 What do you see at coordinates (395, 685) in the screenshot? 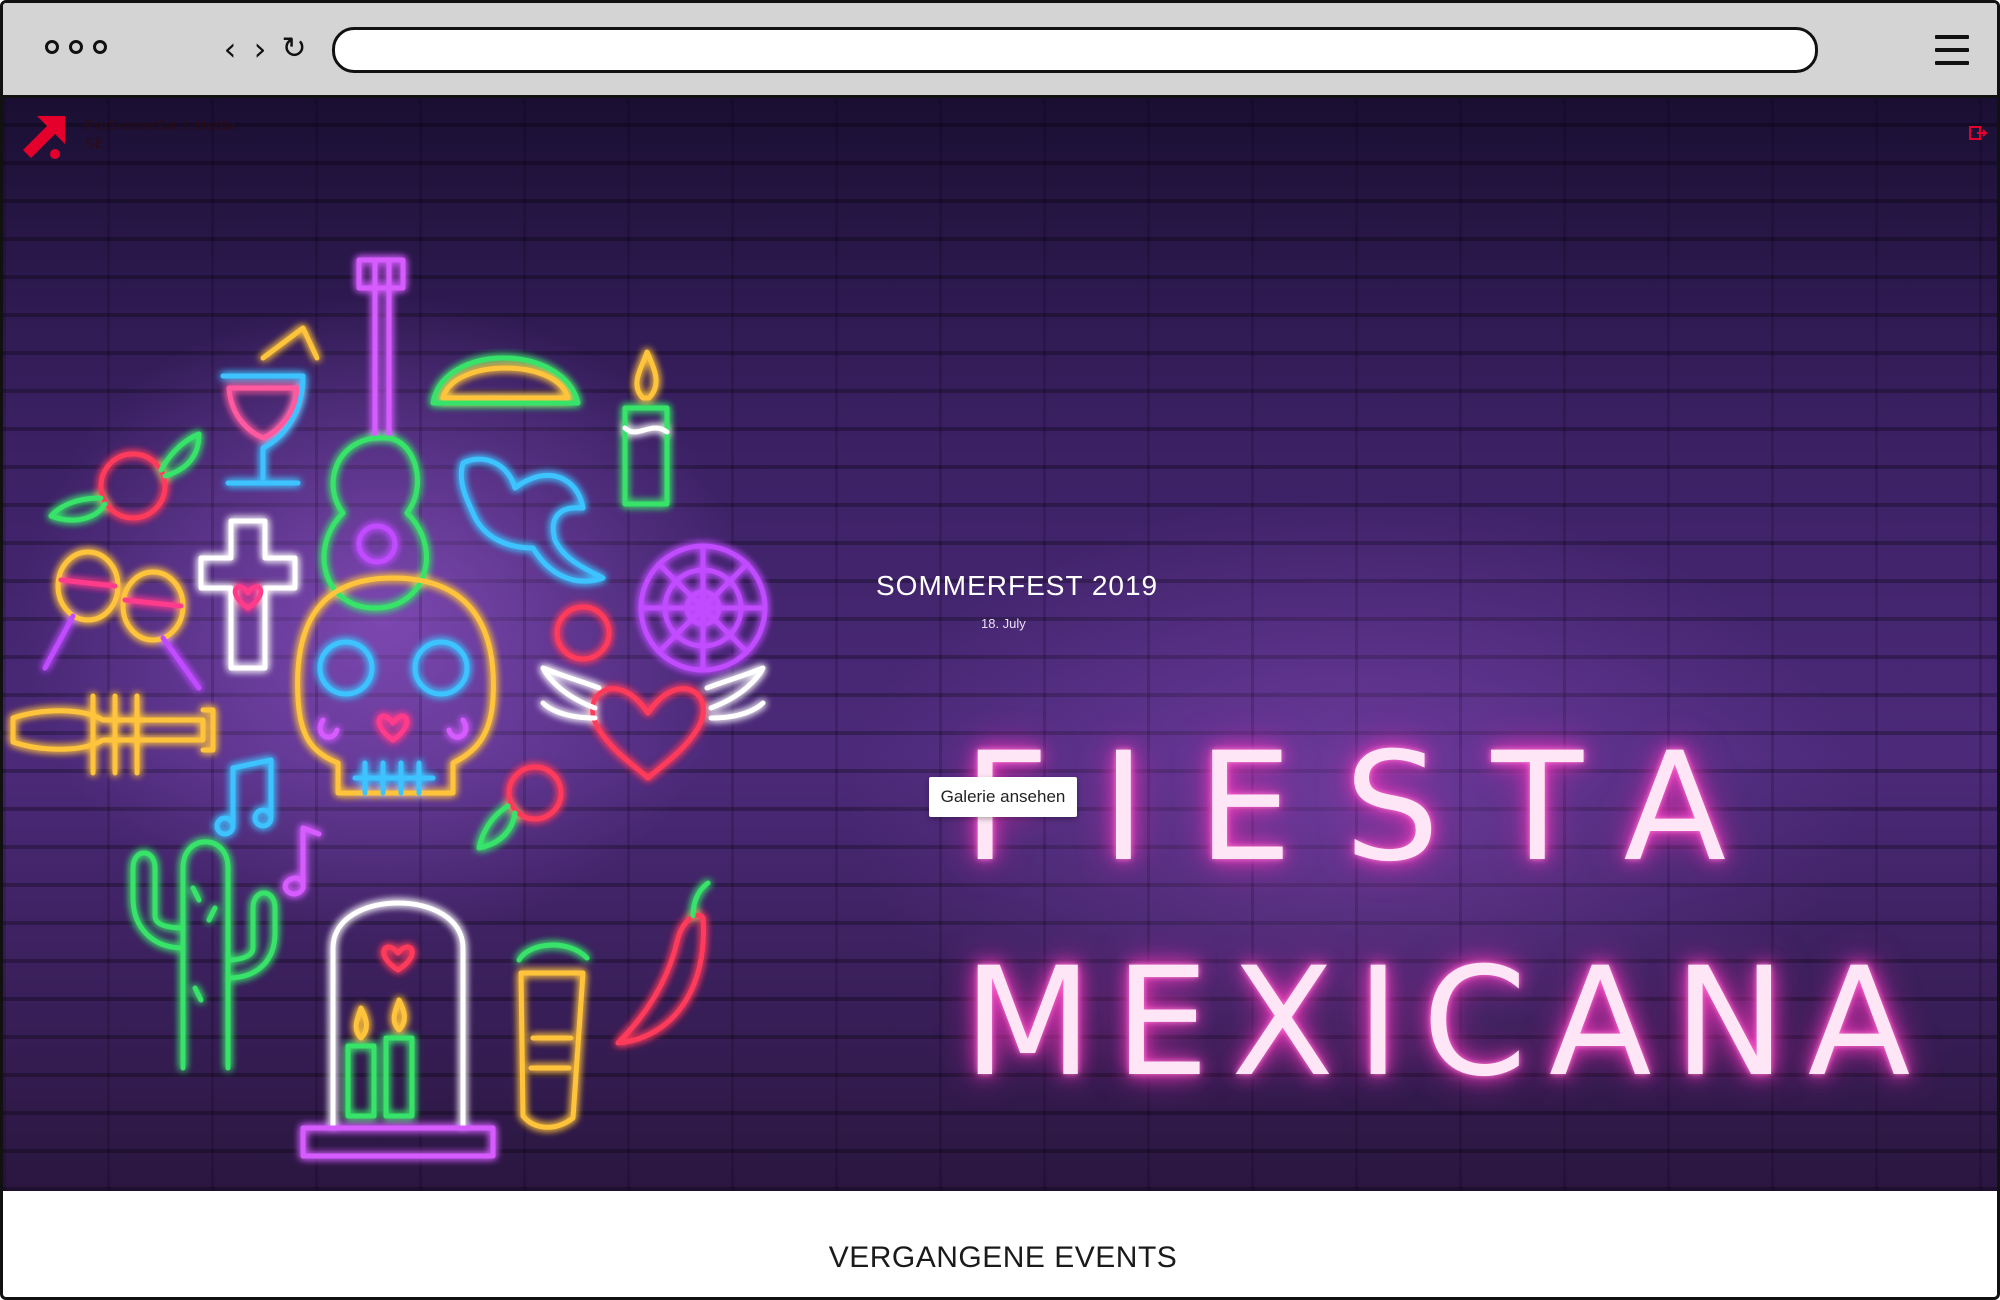
I see `sugar-skull-icon` at bounding box center [395, 685].